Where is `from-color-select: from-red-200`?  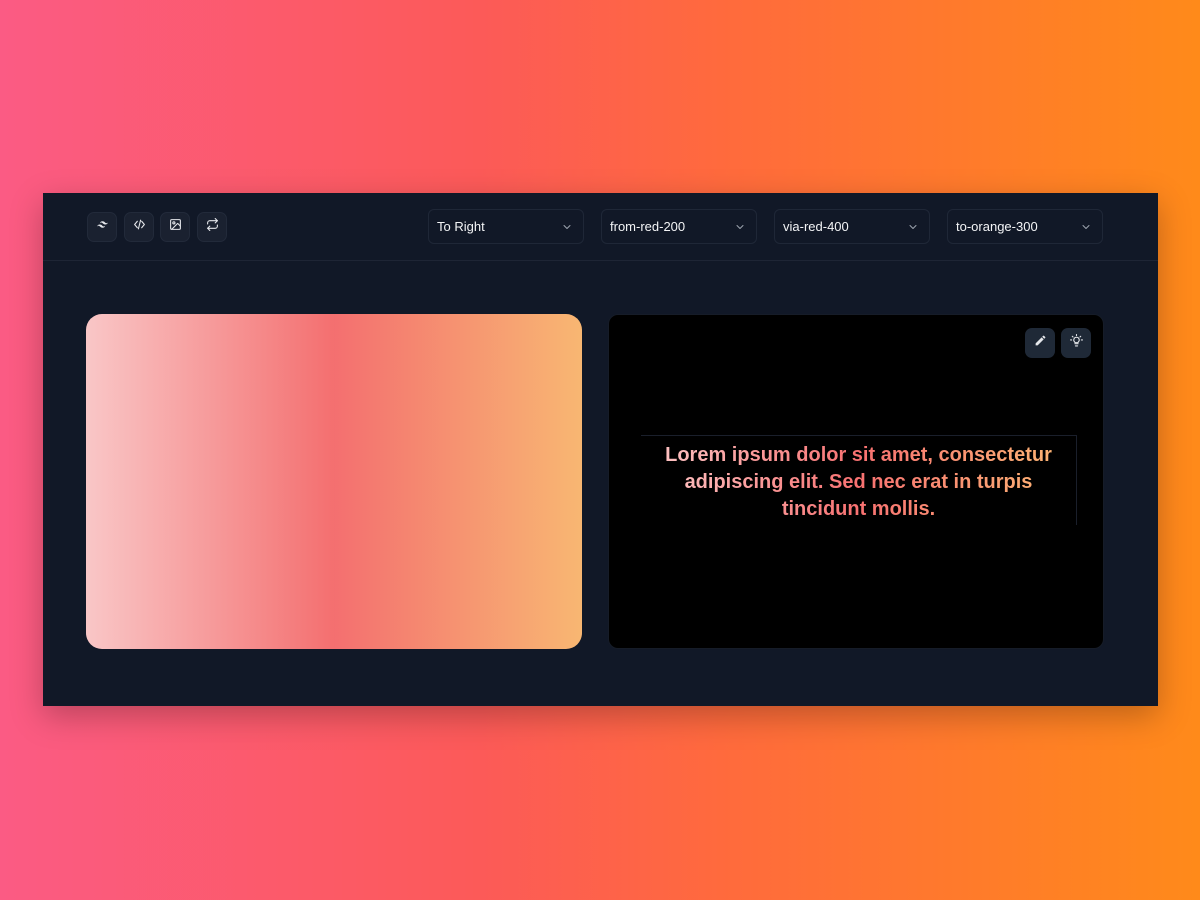 from-color-select: from-red-200 is located at coordinates (679, 226).